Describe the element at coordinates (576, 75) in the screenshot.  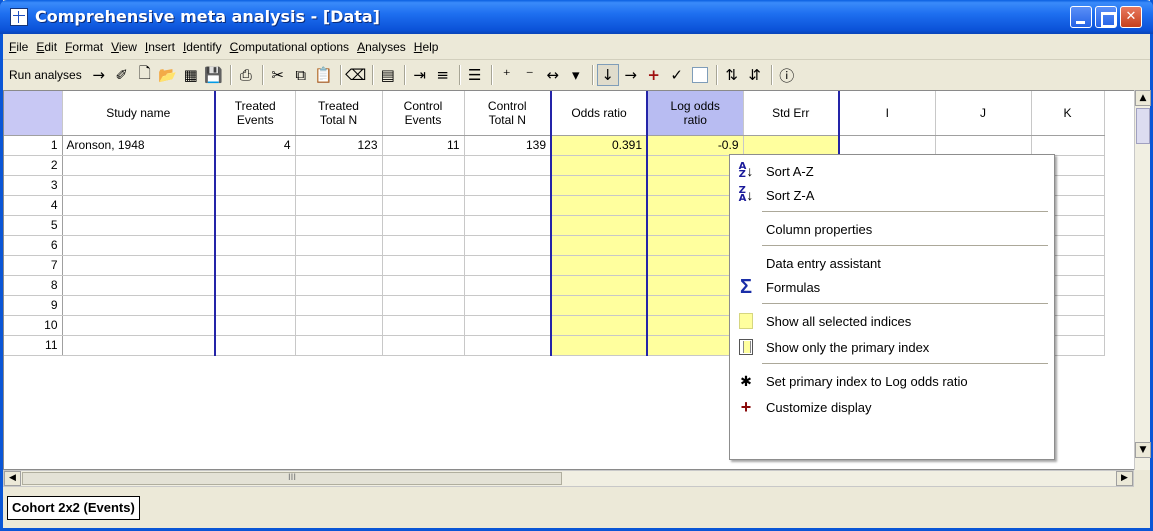
I see `dropdown-icon: ▾` at that location.